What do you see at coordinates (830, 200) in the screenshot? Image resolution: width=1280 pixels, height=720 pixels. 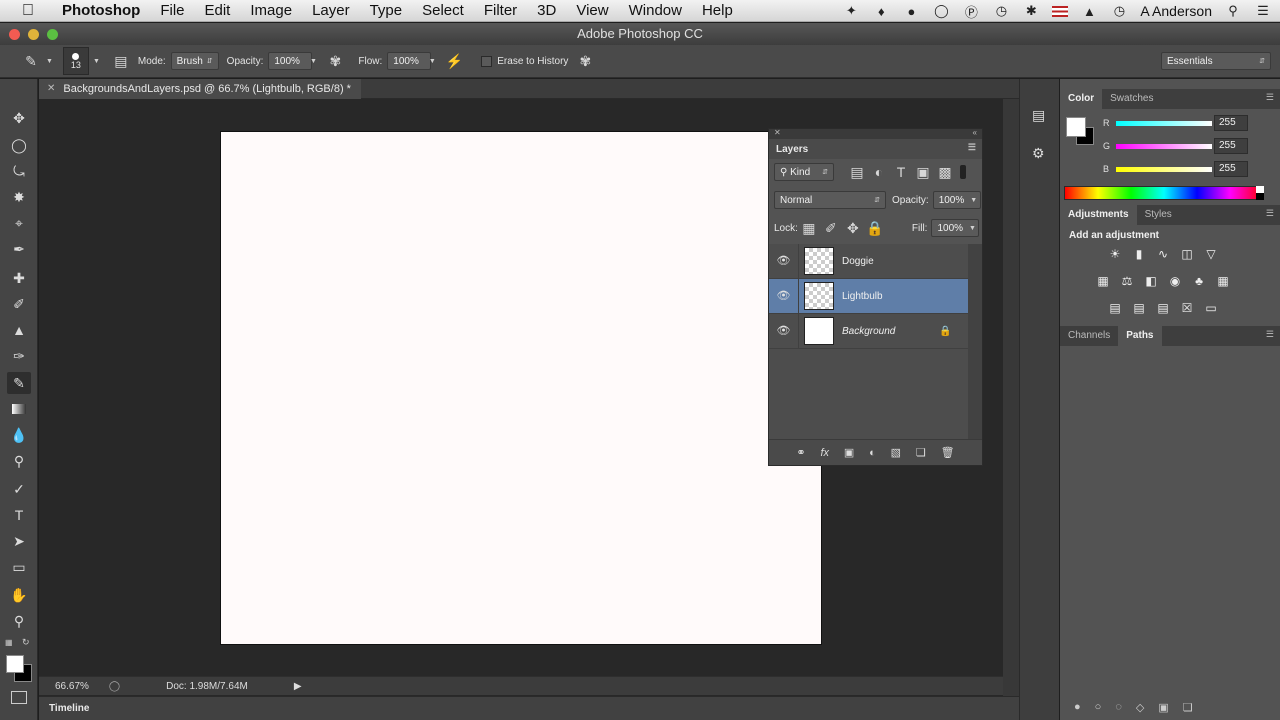 I see `blend-mode-select: Normal ⇵` at bounding box center [830, 200].